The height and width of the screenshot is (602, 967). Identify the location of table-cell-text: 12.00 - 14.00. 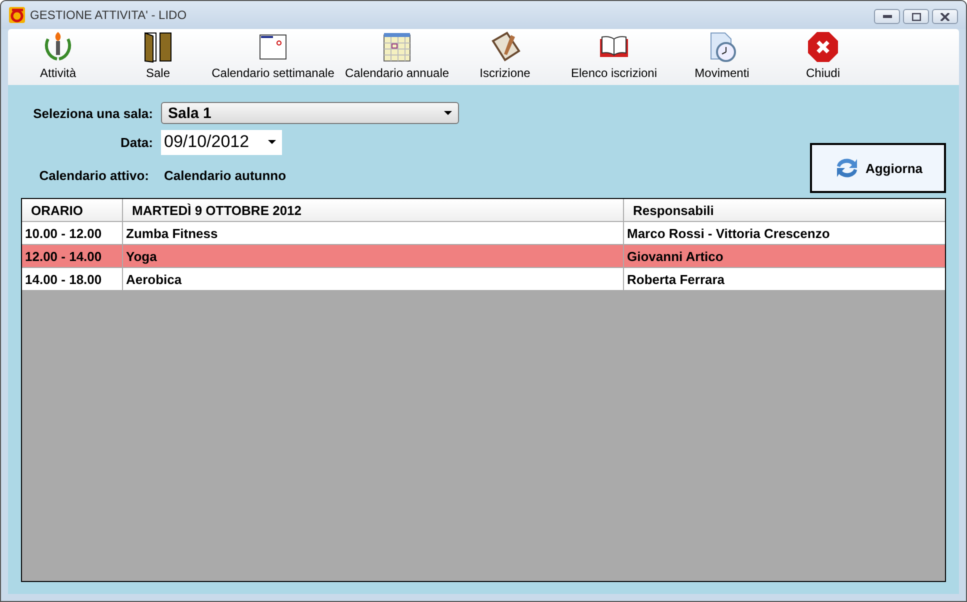
(63, 257).